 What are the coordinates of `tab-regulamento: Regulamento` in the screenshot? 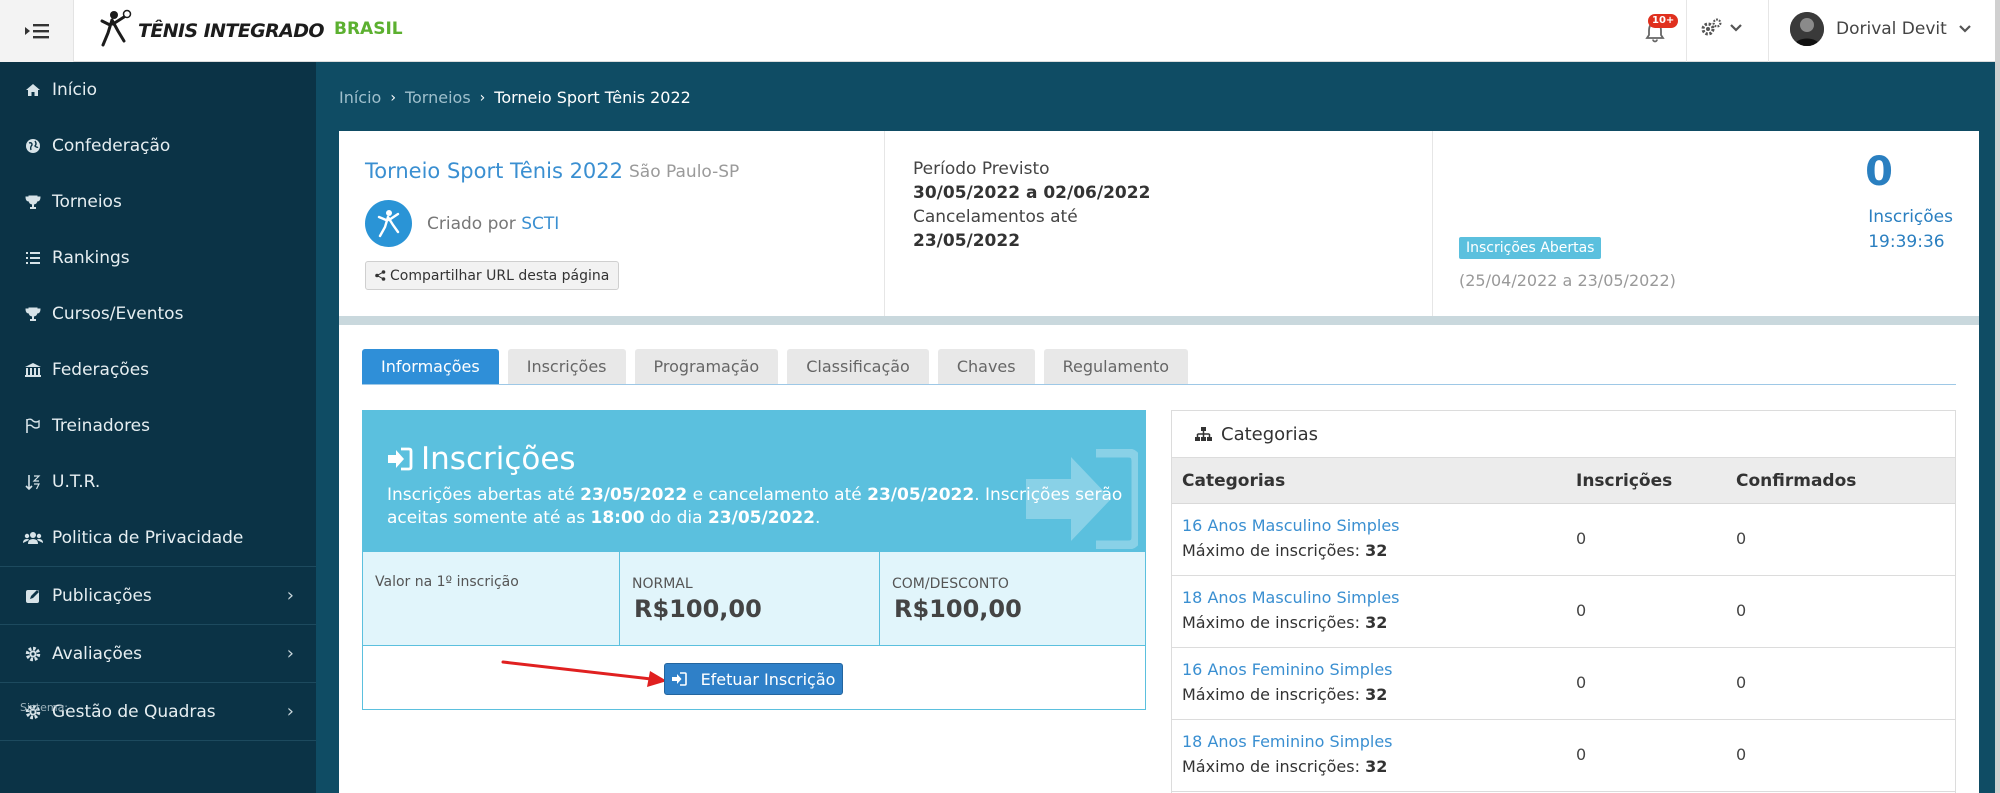 It's located at (1116, 366).